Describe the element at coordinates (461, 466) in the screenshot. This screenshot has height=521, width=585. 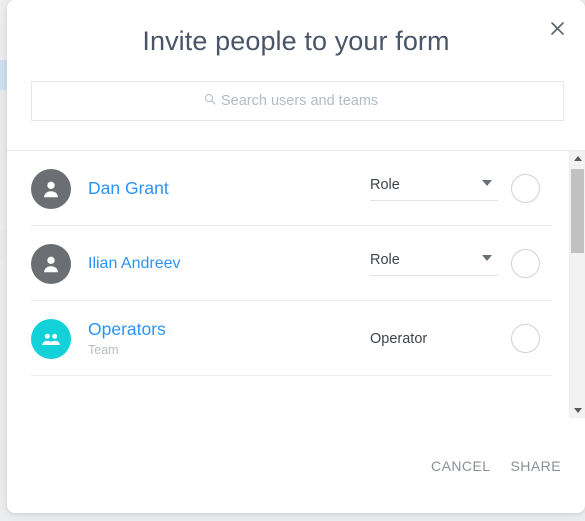
I see `cancel-button: CANCEL` at that location.